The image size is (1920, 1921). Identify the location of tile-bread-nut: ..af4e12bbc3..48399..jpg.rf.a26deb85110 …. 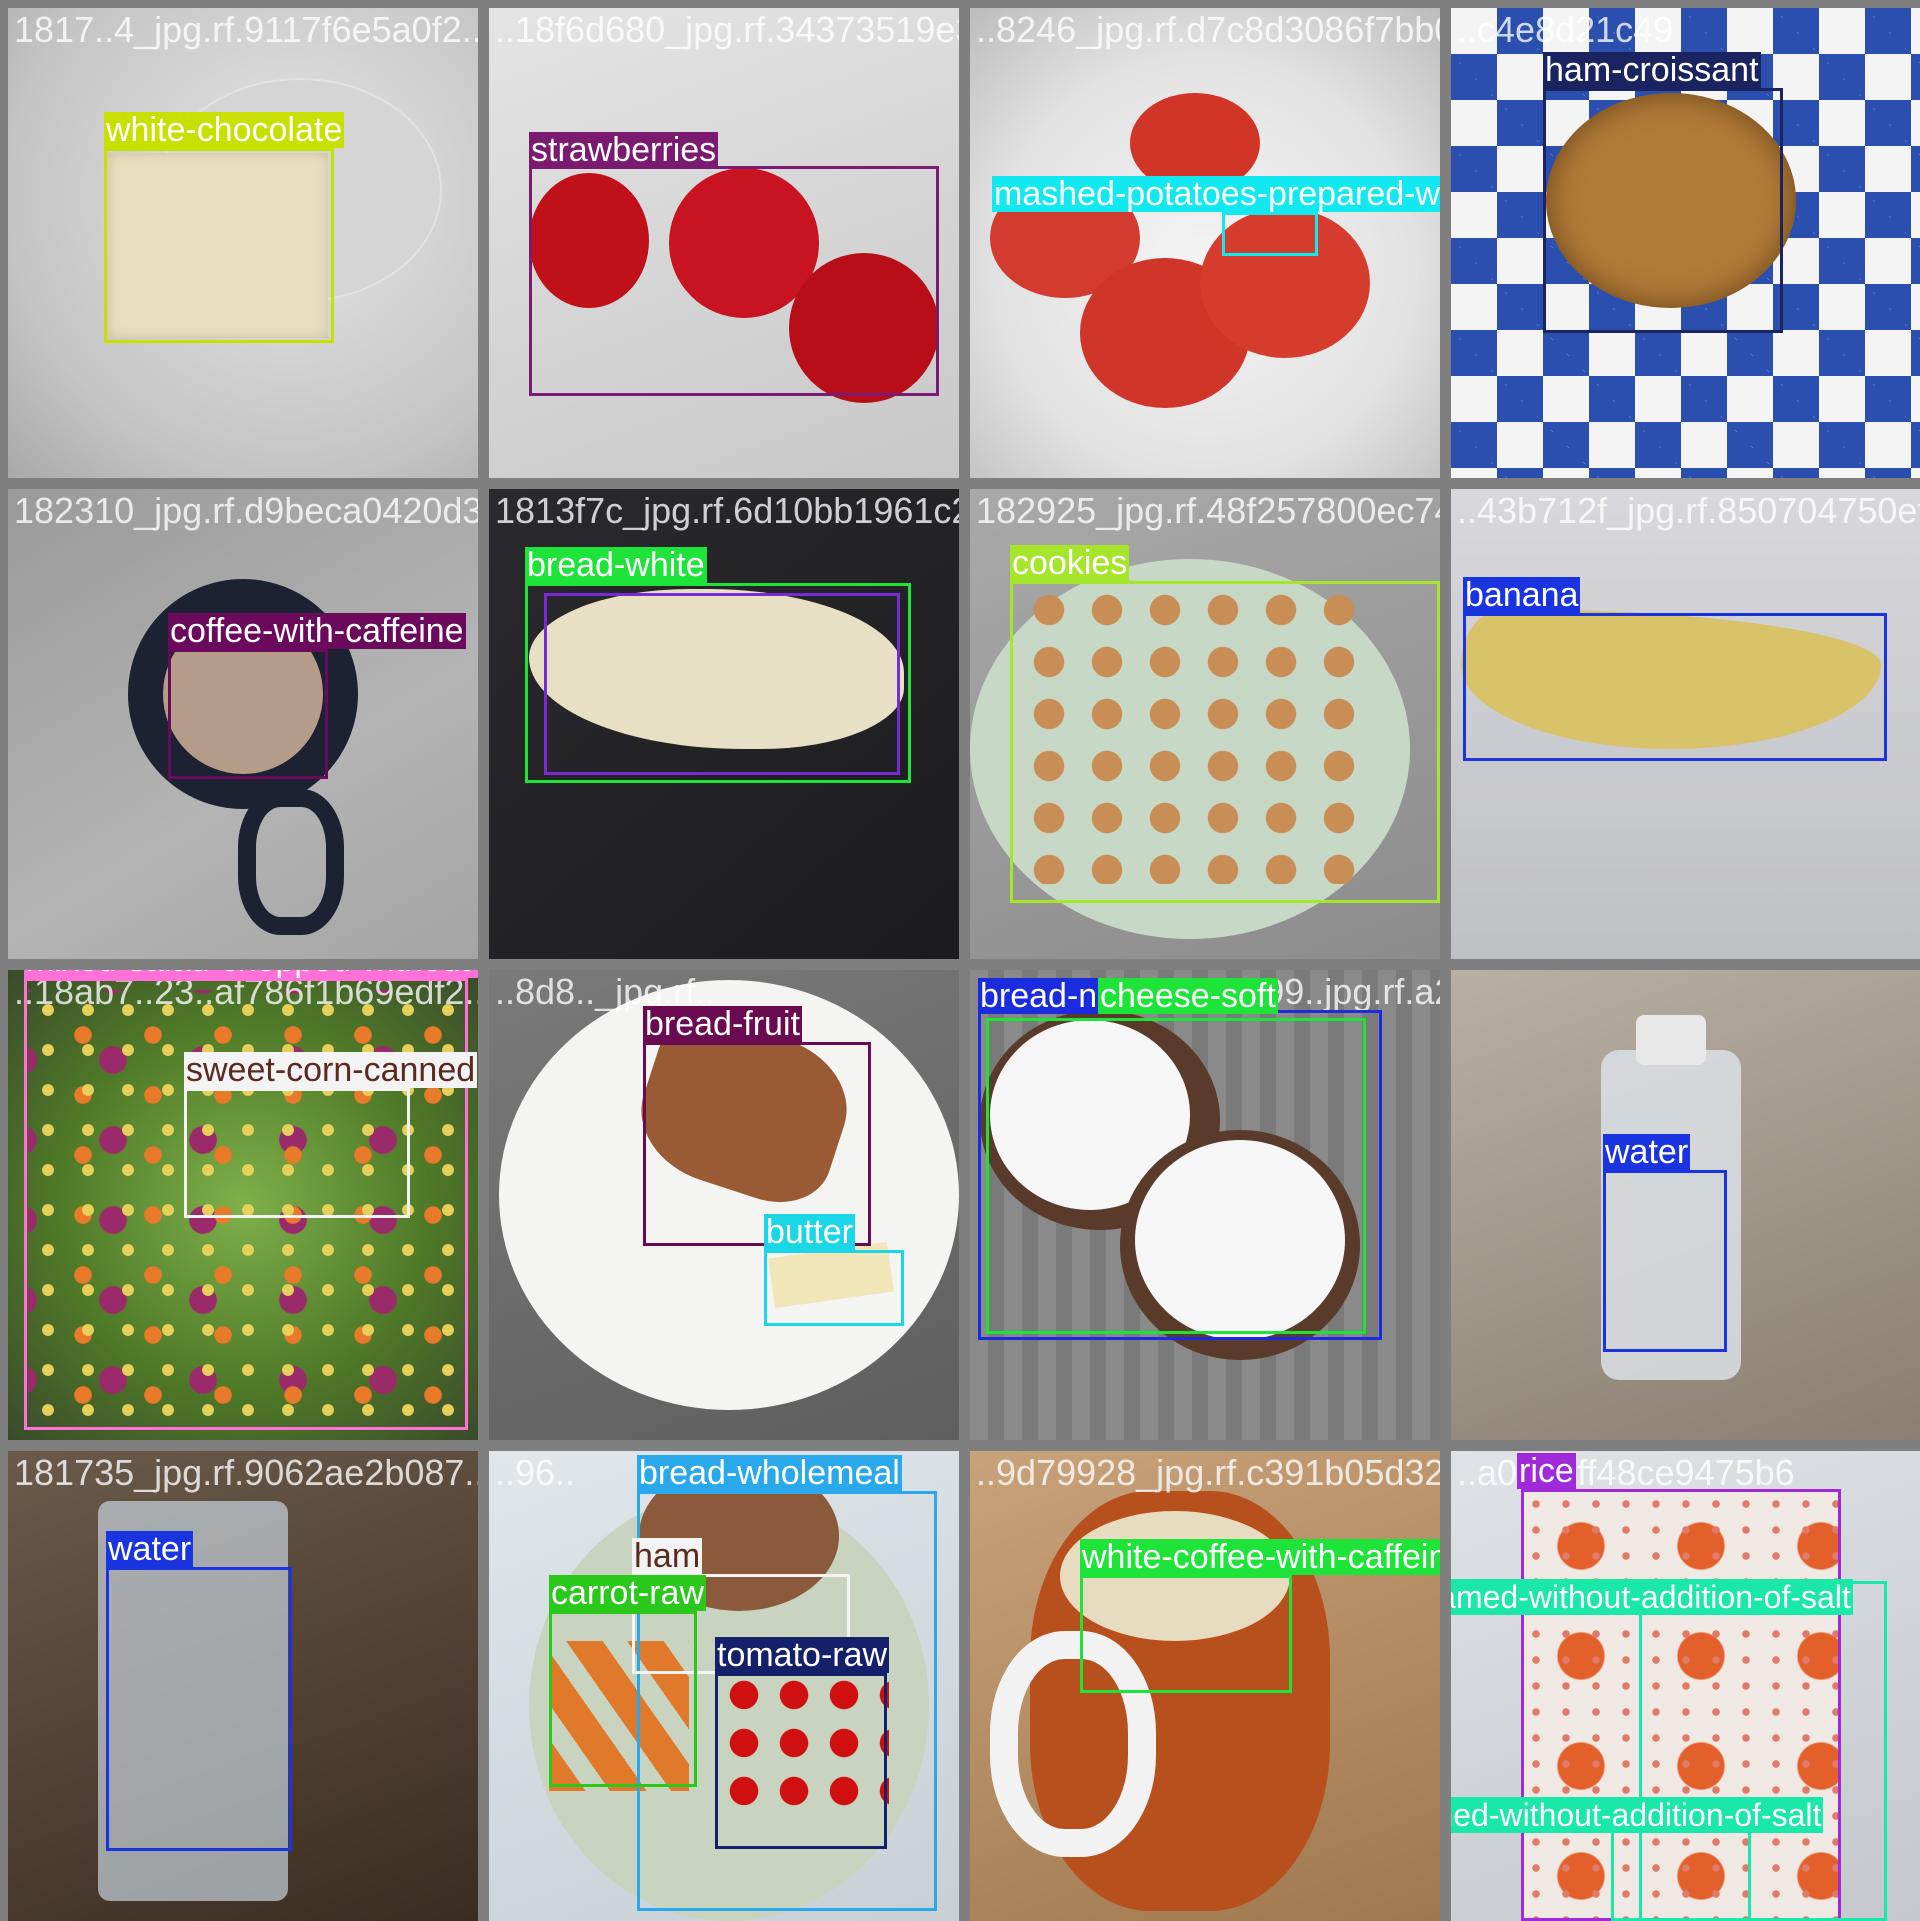
(1205, 1205).